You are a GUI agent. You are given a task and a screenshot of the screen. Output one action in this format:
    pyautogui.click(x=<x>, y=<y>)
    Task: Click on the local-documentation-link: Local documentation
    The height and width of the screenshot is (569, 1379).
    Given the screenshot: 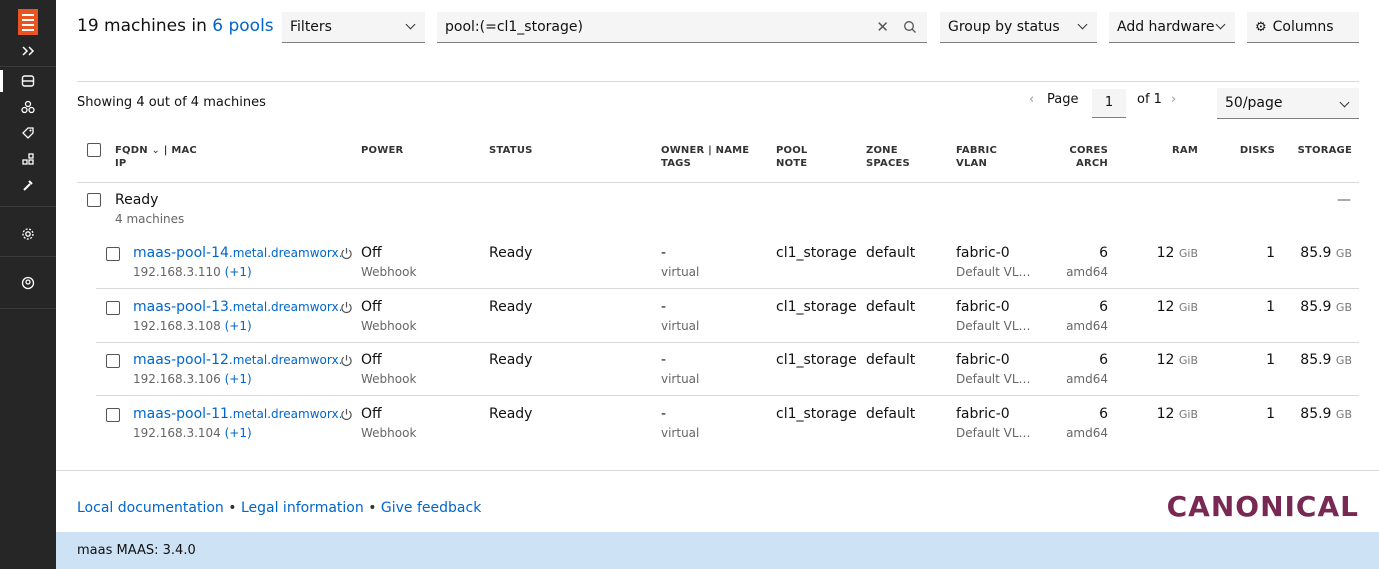 What is the action you would take?
    pyautogui.click(x=150, y=508)
    